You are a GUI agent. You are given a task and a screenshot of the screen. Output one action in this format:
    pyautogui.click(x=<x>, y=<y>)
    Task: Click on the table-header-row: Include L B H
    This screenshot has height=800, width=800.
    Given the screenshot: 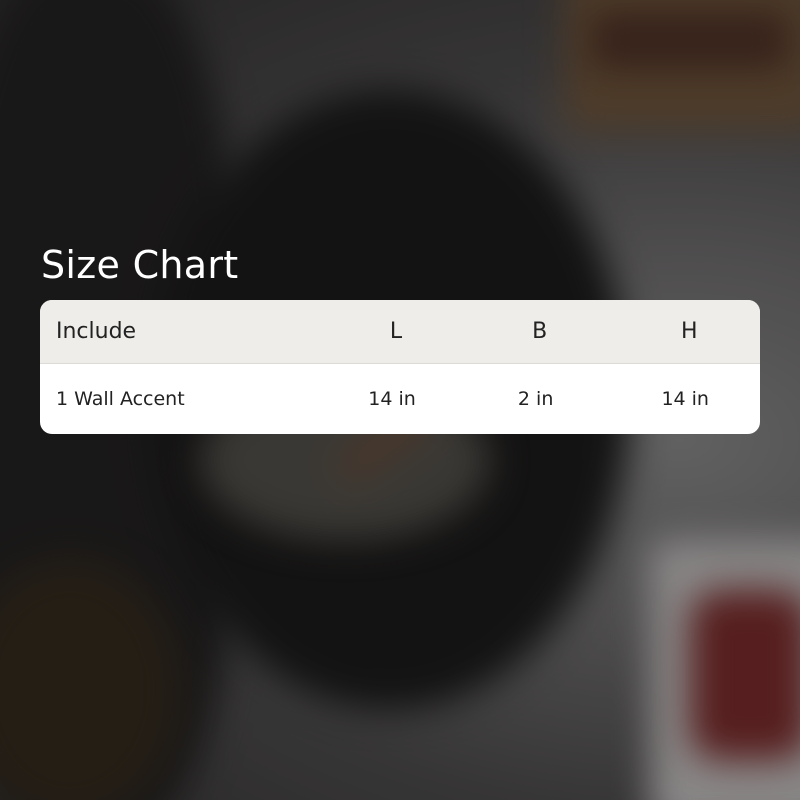 What is the action you would take?
    pyautogui.click(x=400, y=332)
    